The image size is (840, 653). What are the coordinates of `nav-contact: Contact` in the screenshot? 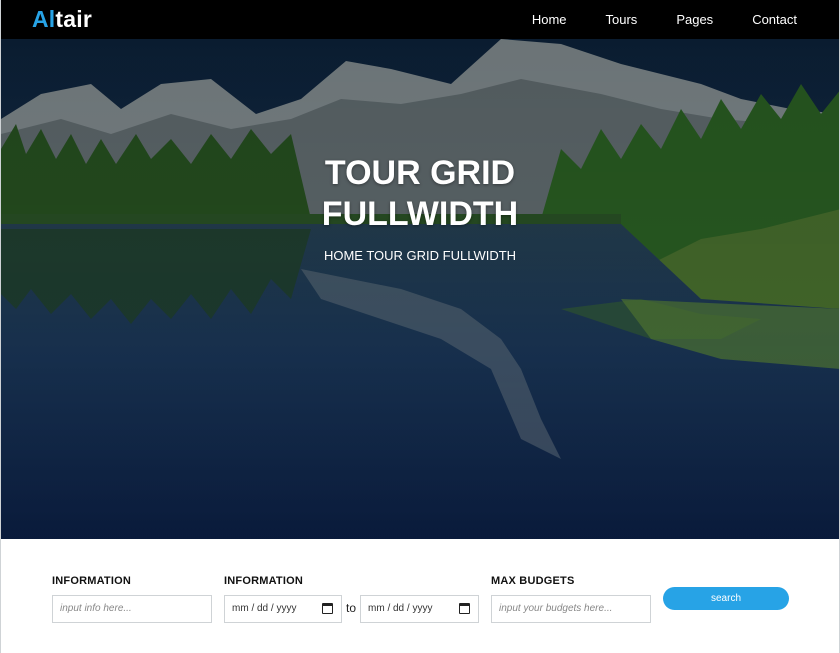 It's located at (774, 19).